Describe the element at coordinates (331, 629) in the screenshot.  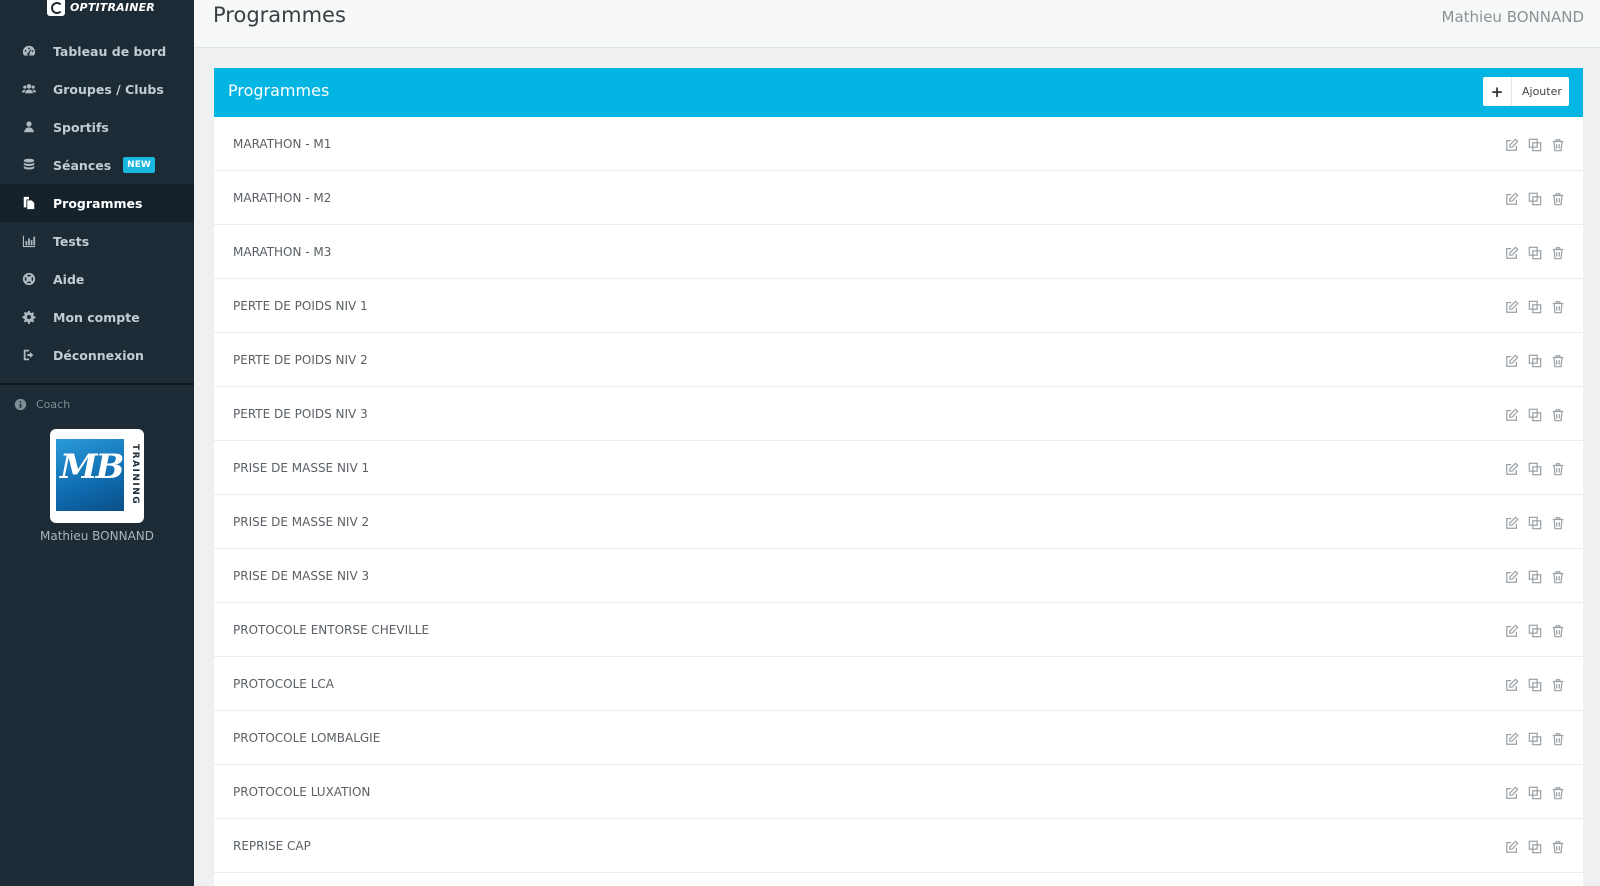
I see `programme-name: PROTOCOLE ENTORSE CHEVILLE` at that location.